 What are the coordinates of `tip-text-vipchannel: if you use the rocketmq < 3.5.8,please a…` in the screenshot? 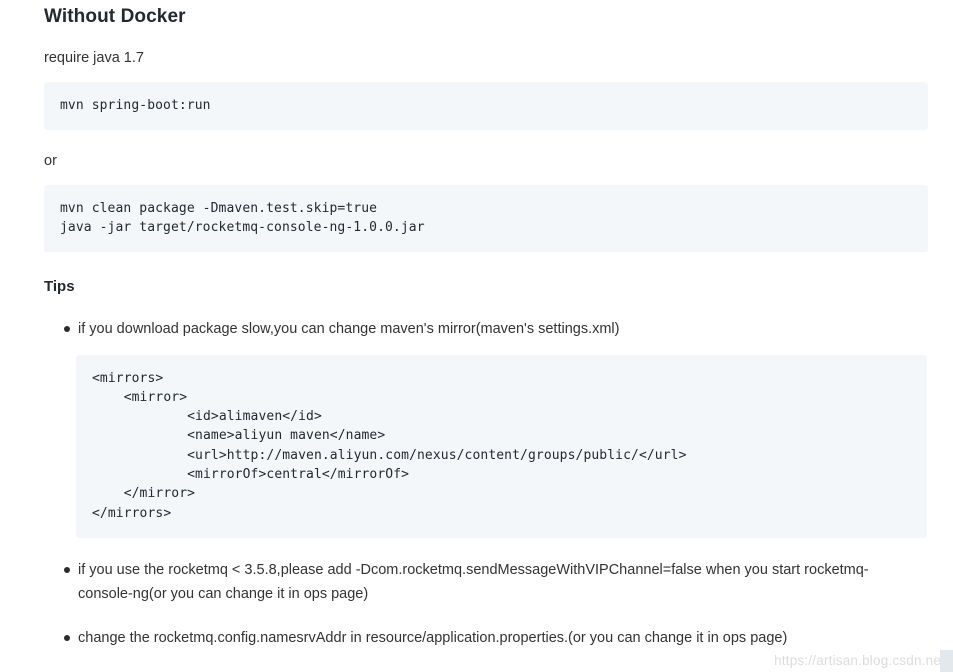 It's located at (473, 581).